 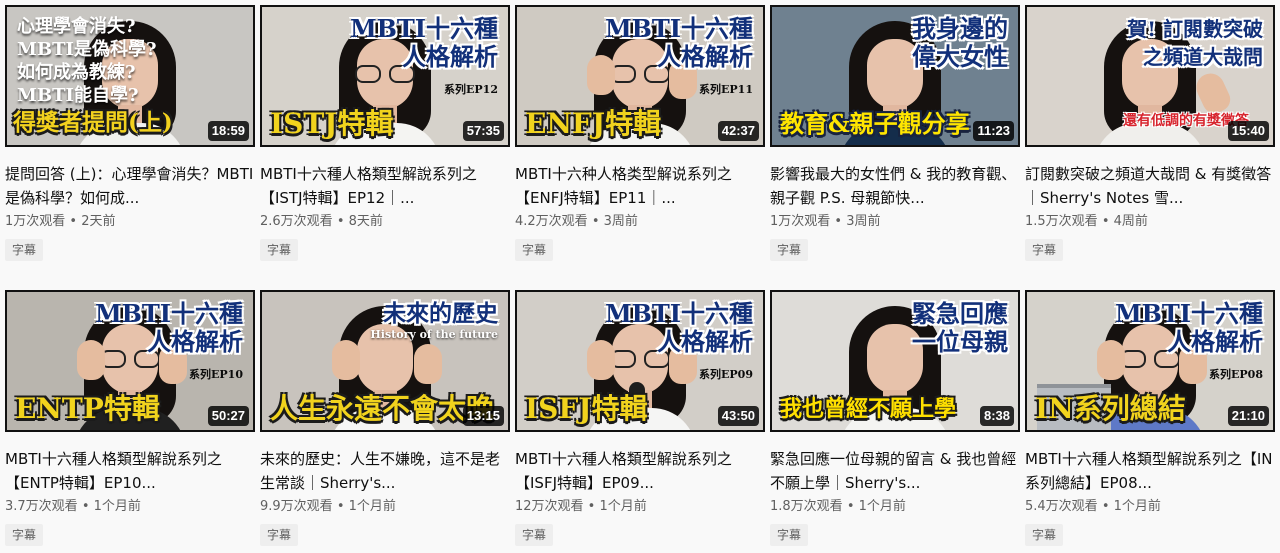 I want to click on thumbnail-overlay-text: 心理學會消失? MBTI是偽科學? 如何成為教練? MBTI能自學?, so click(x=87, y=61).